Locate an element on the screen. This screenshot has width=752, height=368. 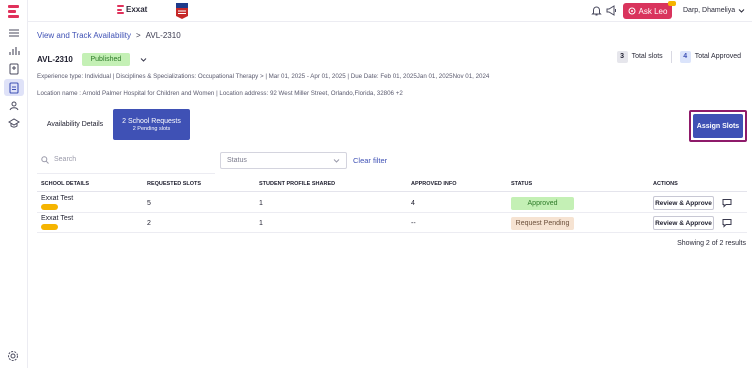
col-status: STATUS is located at coordinates (522, 184).